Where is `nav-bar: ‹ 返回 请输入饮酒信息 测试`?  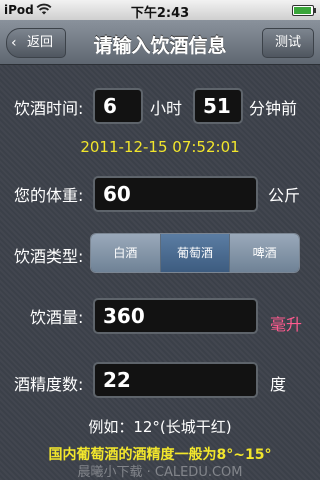 nav-bar: ‹ 返回 请输入饮酒信息 测试 is located at coordinates (160, 42).